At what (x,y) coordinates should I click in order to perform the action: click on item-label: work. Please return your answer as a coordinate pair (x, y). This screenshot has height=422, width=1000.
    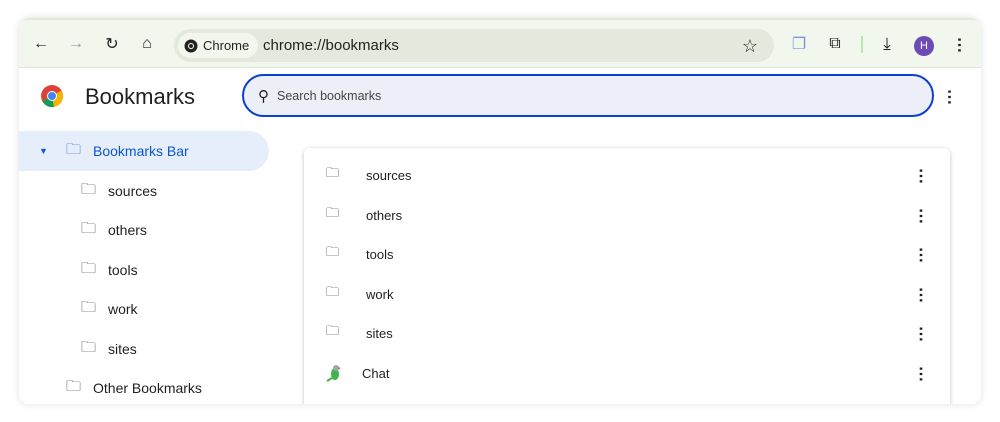
    Looking at the image, I should click on (380, 294).